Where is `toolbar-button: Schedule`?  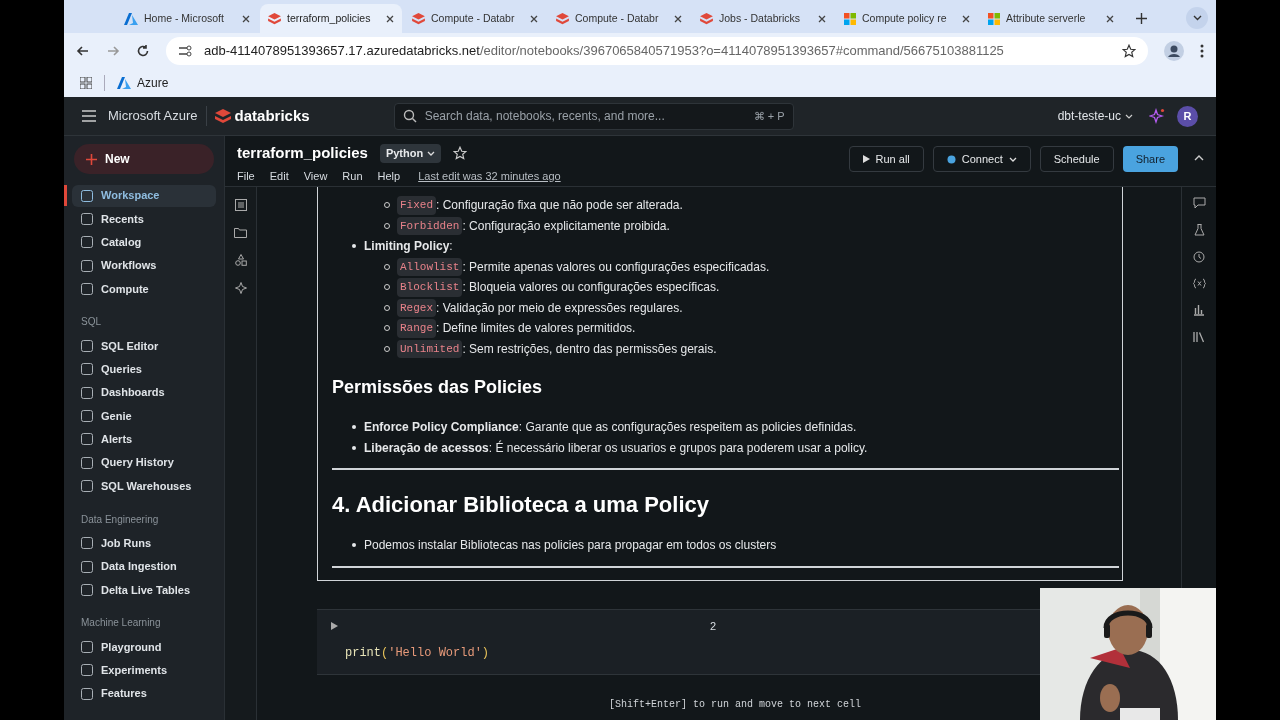
toolbar-button: Schedule is located at coordinates (1076, 159).